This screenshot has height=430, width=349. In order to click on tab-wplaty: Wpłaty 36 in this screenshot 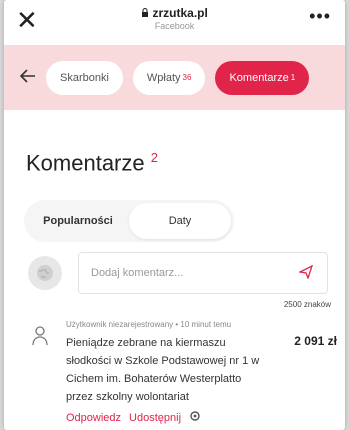, I will do `click(169, 77)`.